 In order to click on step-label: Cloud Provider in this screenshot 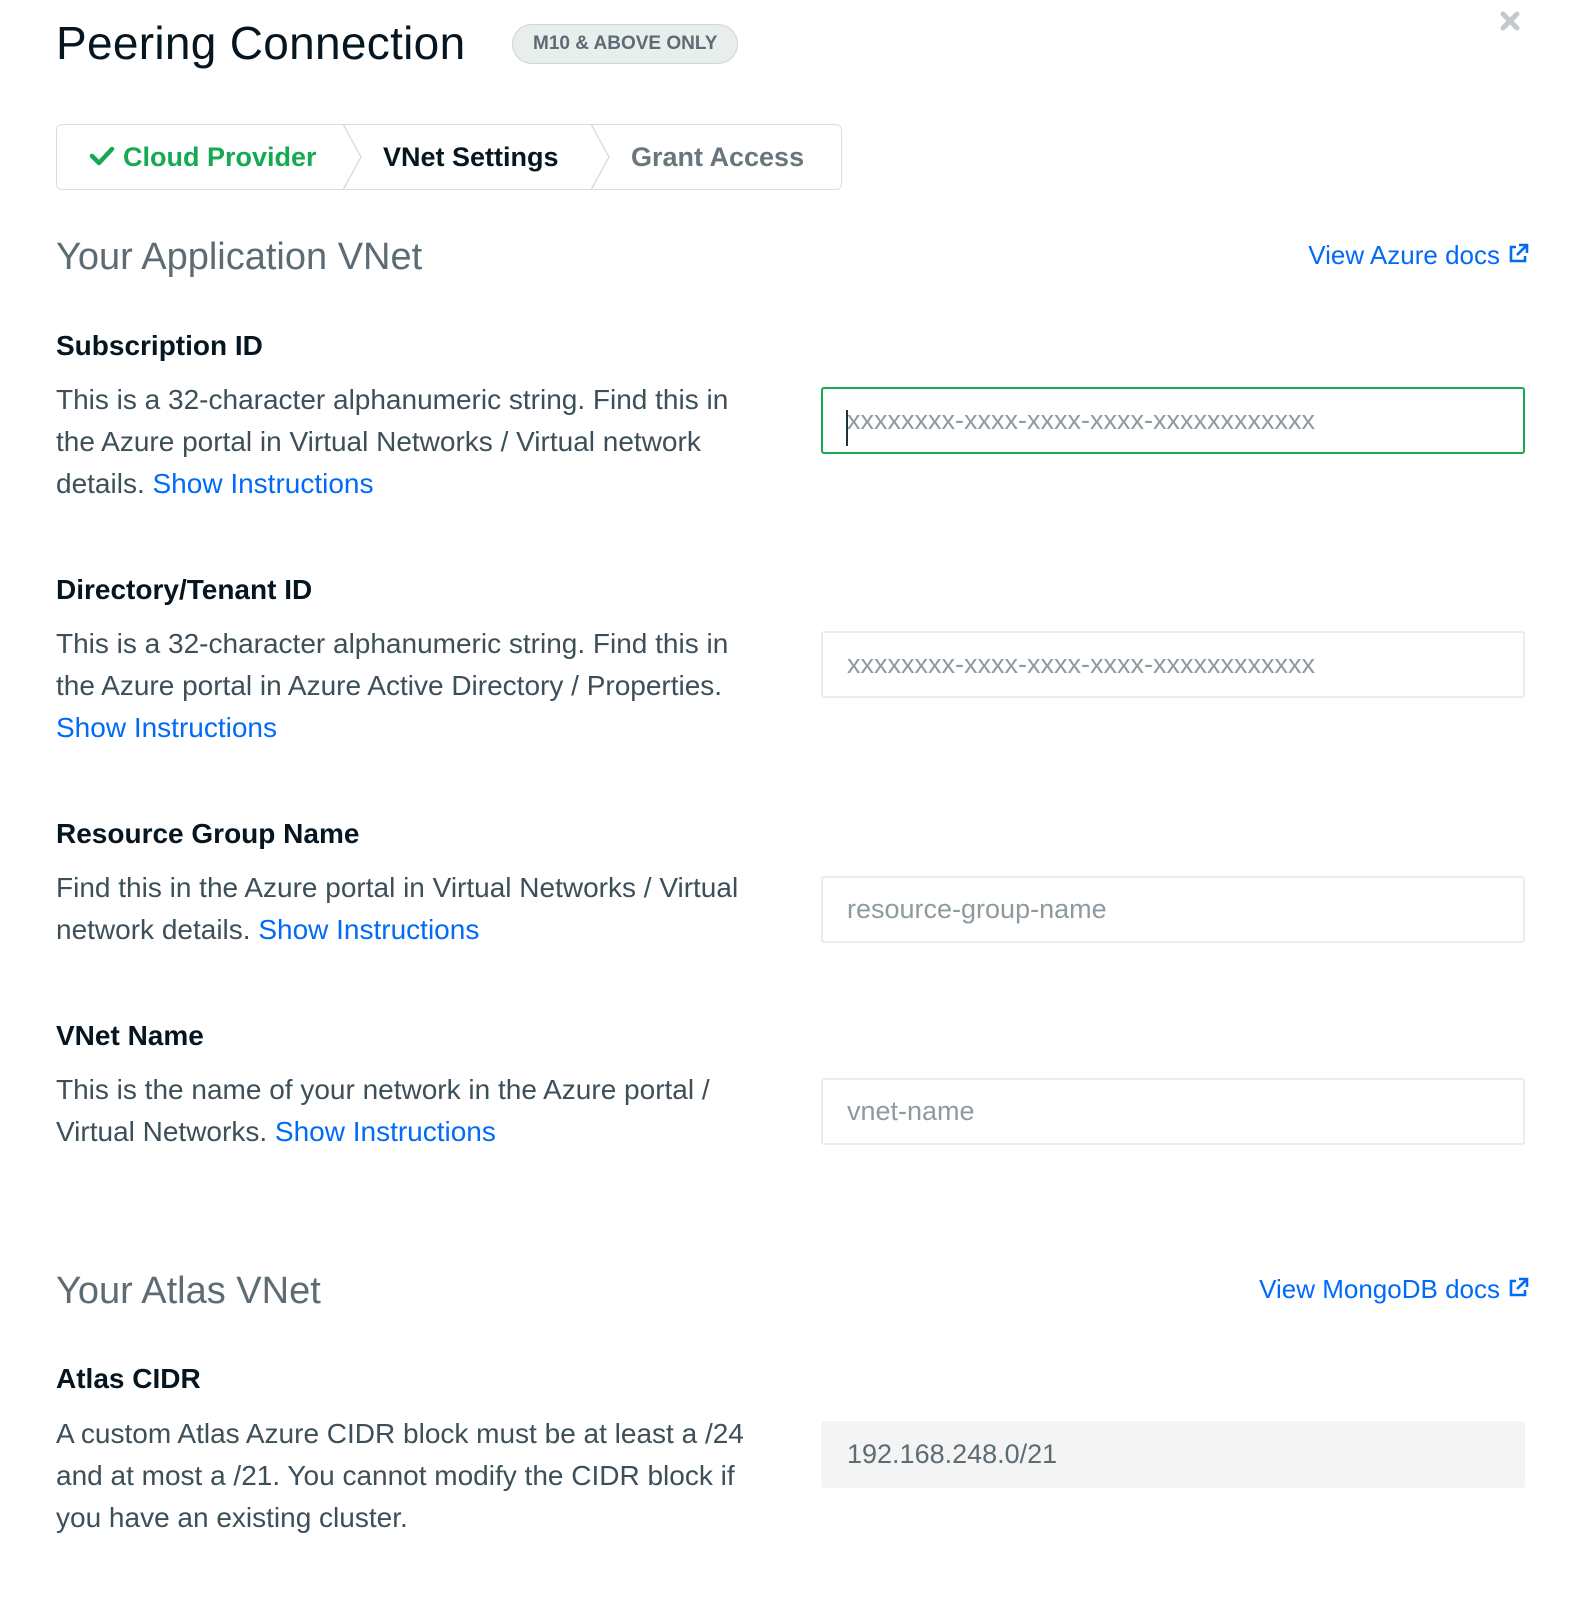, I will do `click(220, 157)`.